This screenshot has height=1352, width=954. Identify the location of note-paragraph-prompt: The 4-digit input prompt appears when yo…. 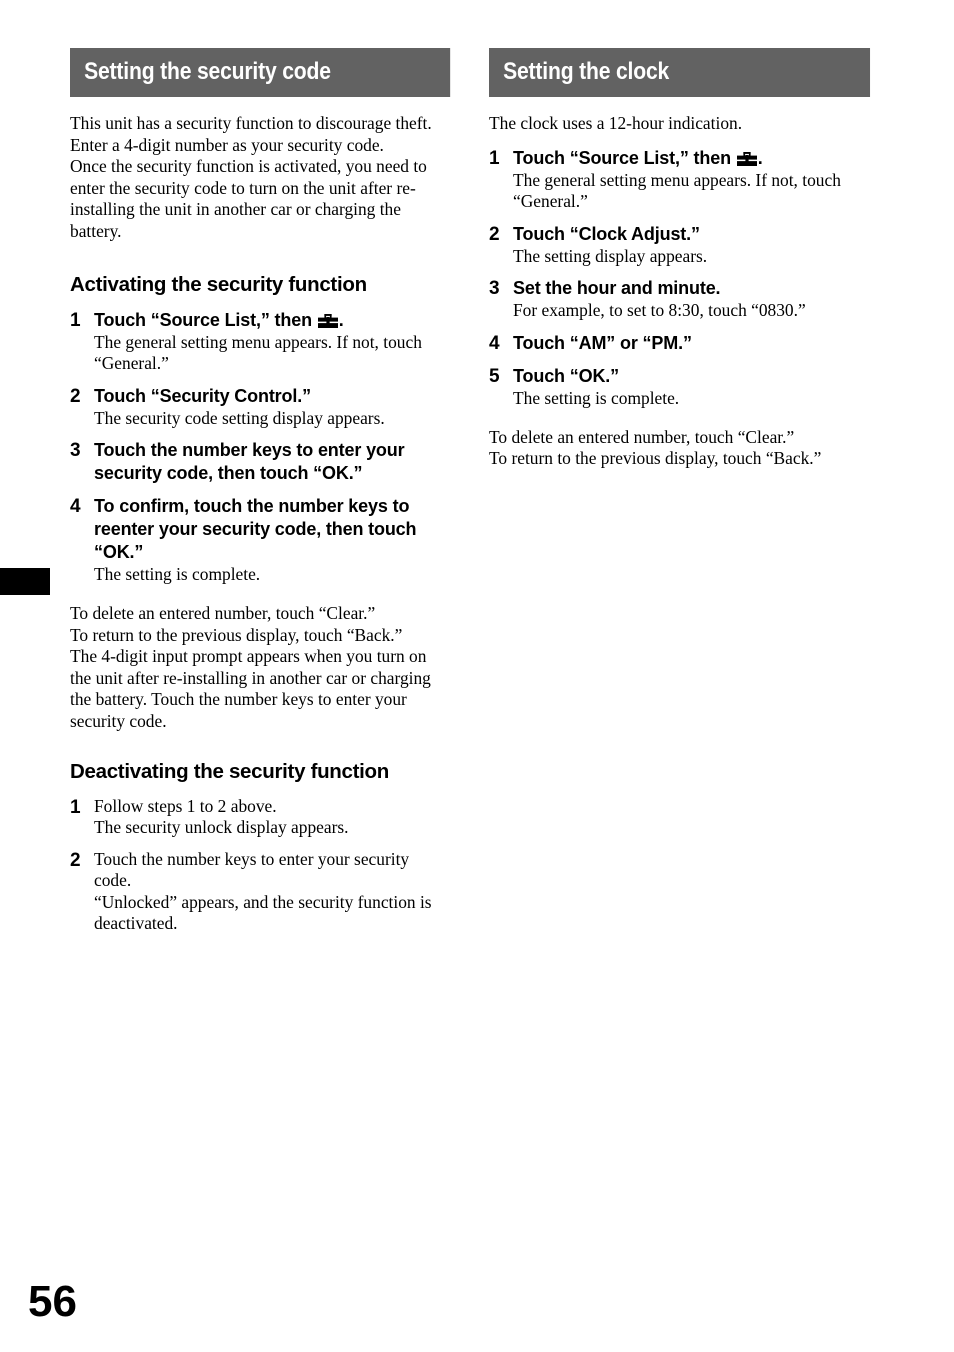
(250, 688).